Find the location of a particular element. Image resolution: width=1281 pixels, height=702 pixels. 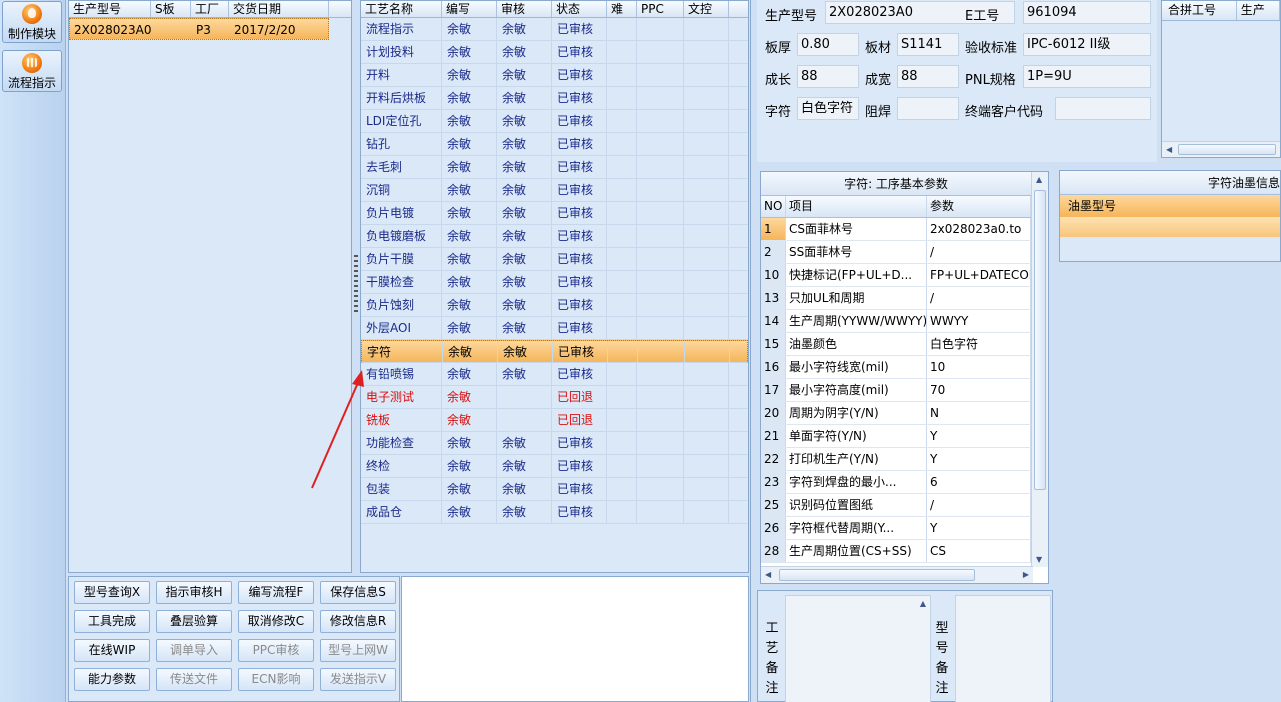

ecn-impact-button: ECN影响 is located at coordinates (276, 679).